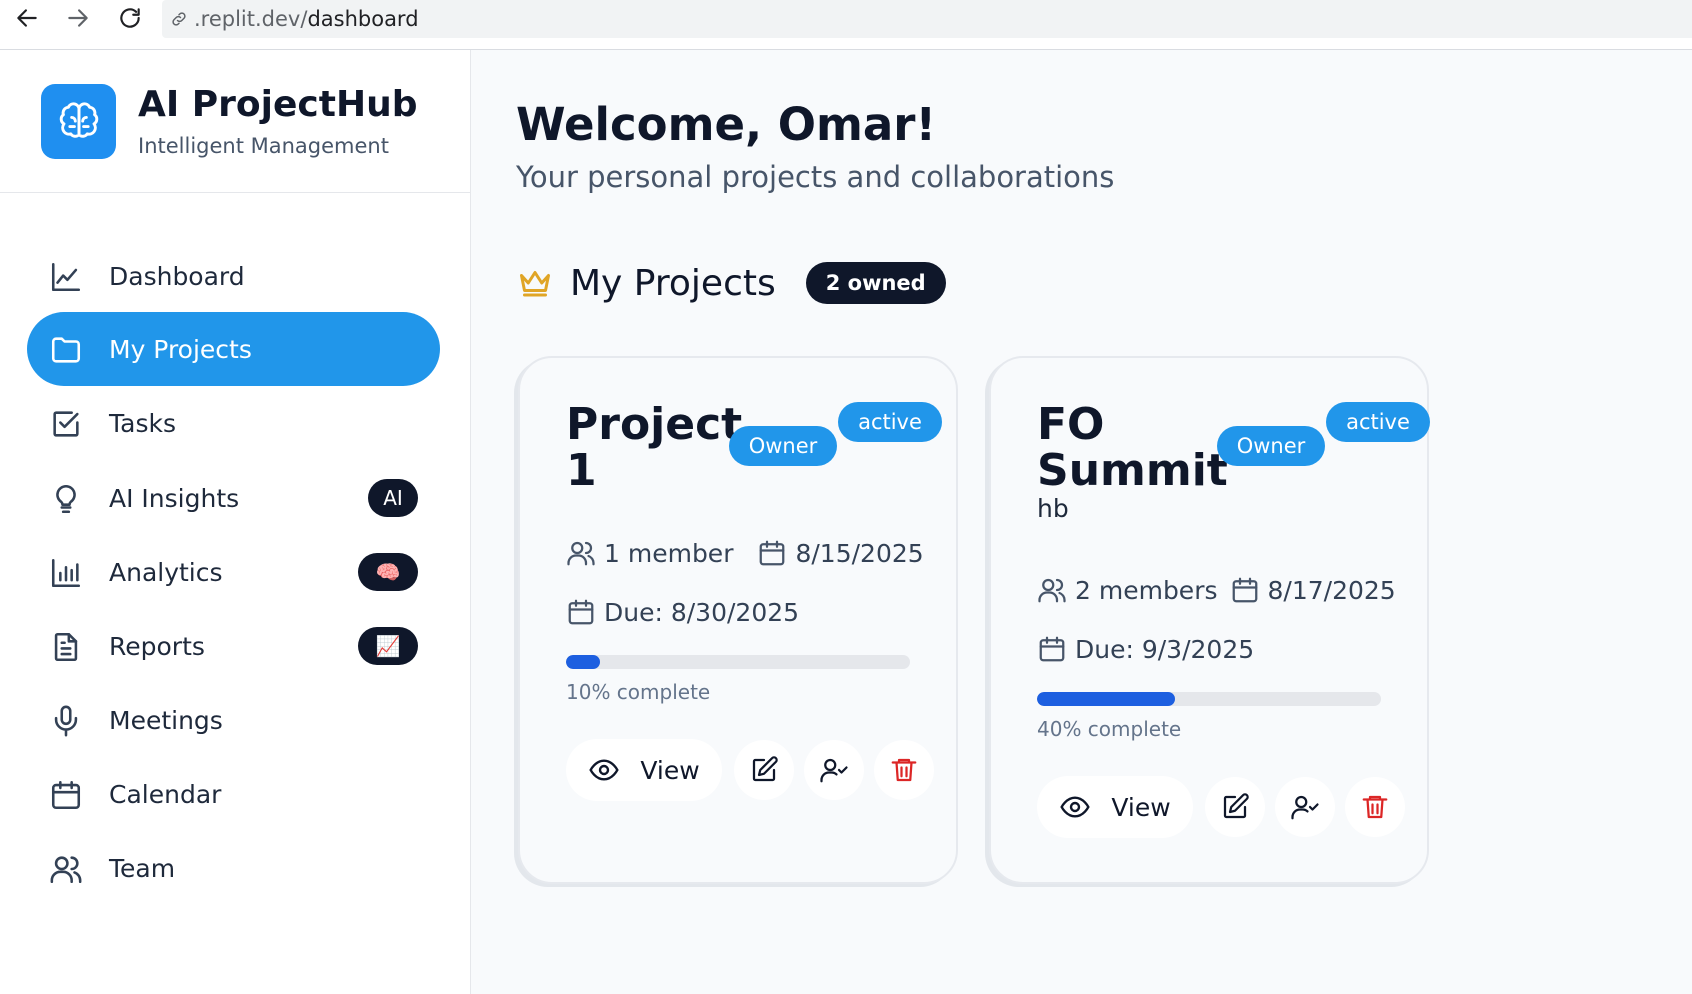 The height and width of the screenshot is (994, 1692). I want to click on progress-label: 40% complete, so click(1109, 729).